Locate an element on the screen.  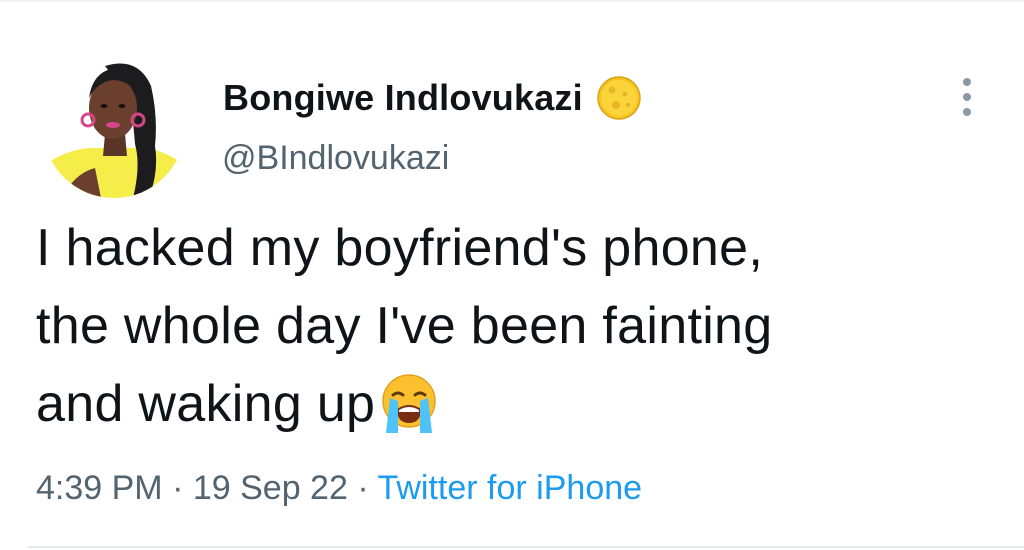
avatar is located at coordinates (114, 127).